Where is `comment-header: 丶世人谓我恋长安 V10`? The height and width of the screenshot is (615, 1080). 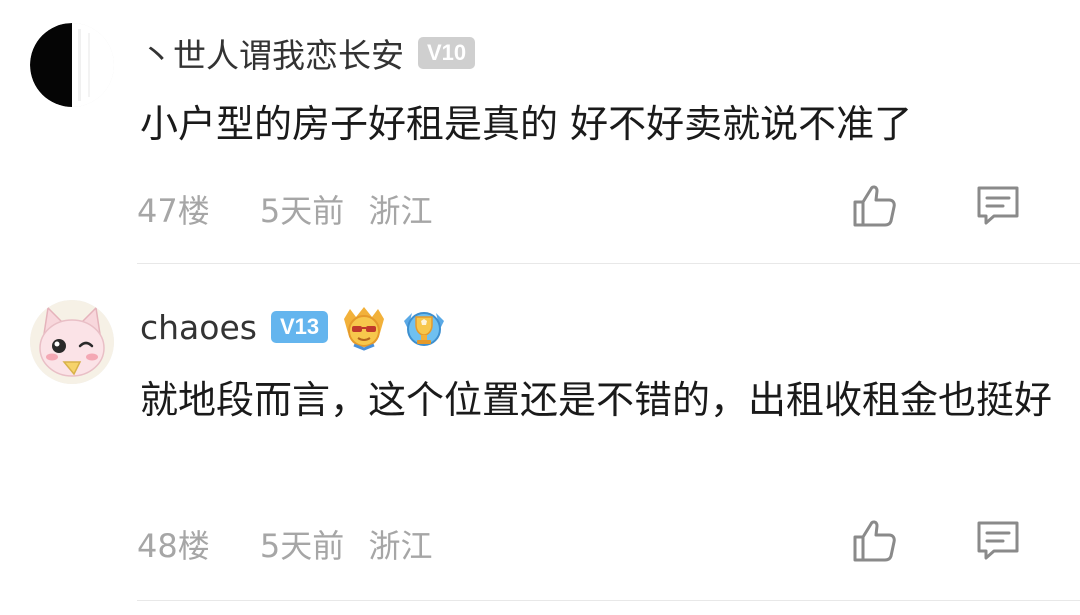 comment-header: 丶世人谓我恋长安 V10 is located at coordinates (308, 53).